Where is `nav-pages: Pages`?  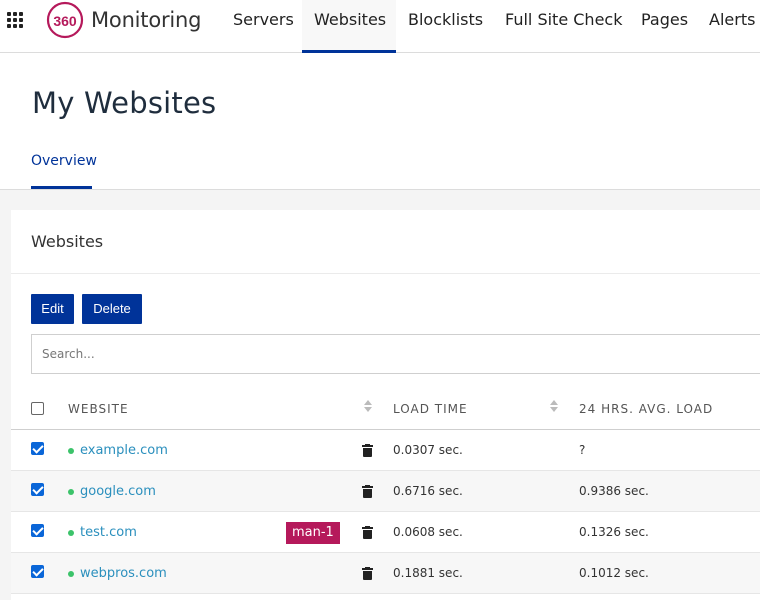
nav-pages: Pages is located at coordinates (664, 26).